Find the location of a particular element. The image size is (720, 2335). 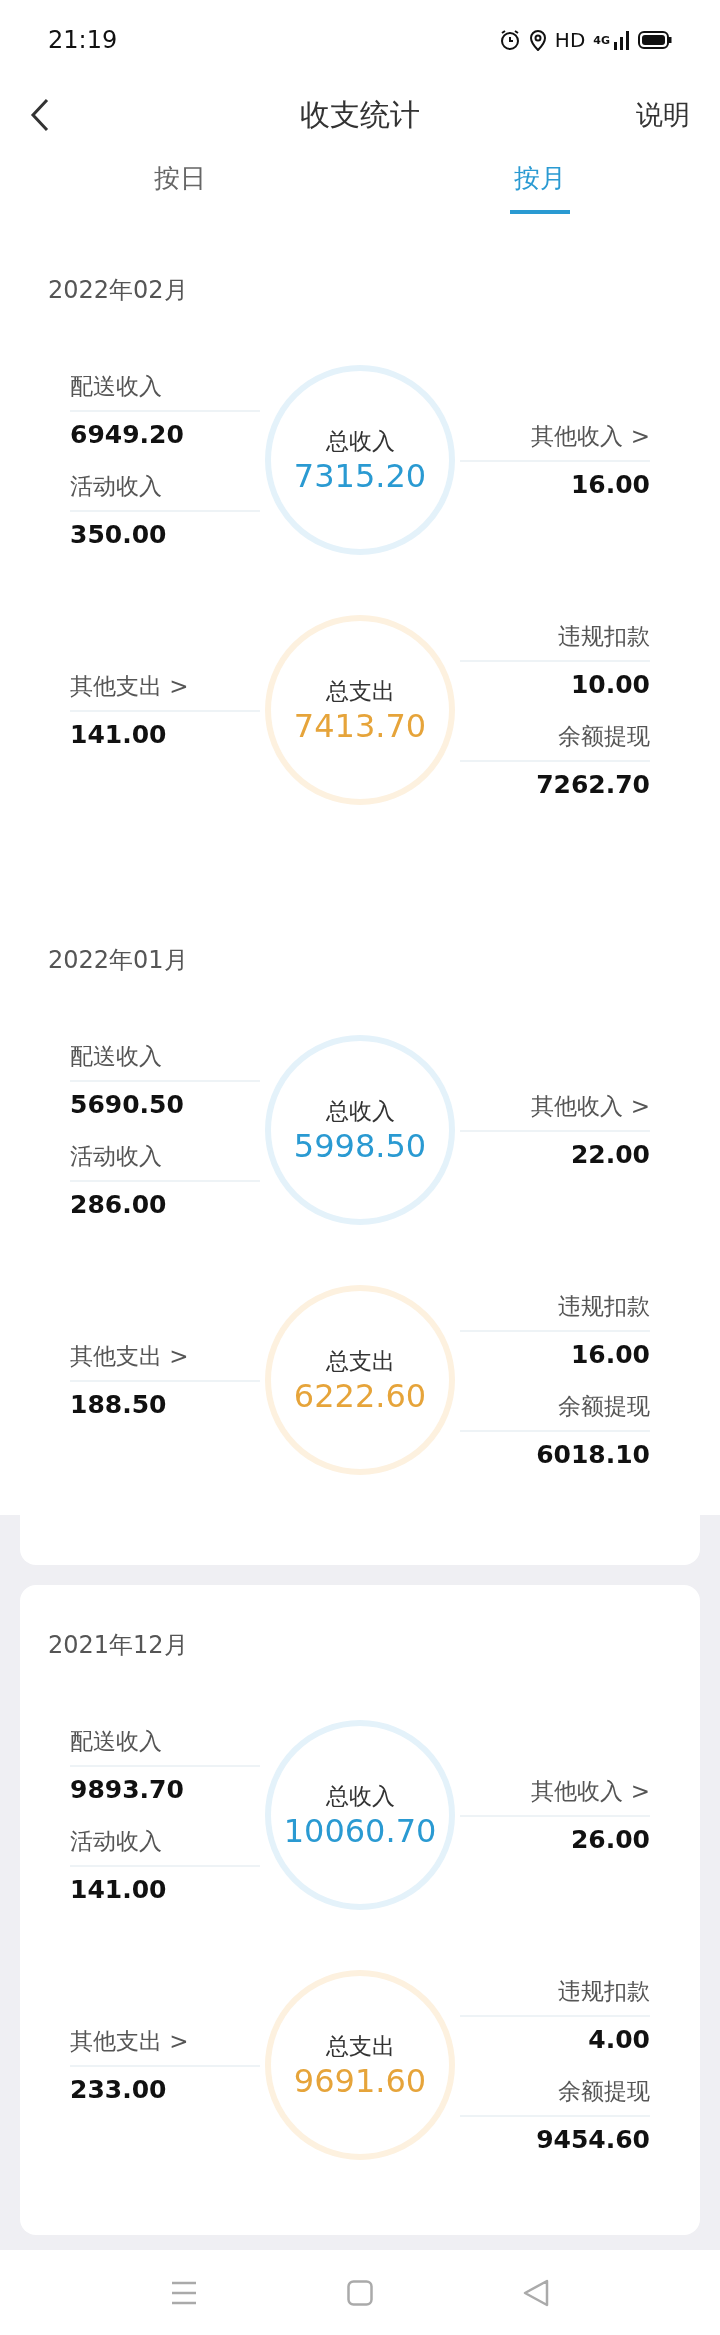

battery-icon is located at coordinates (655, 40).